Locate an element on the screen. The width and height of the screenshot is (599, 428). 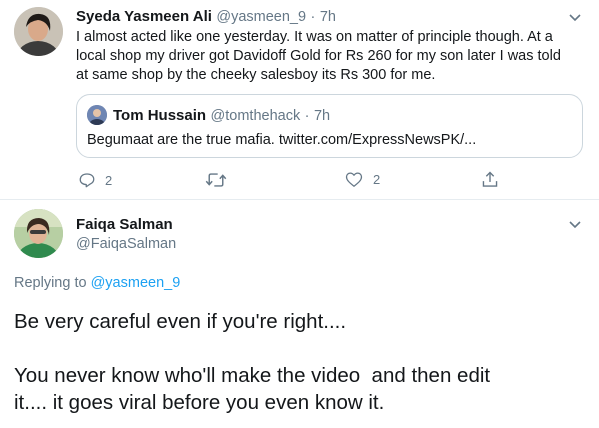
replying-to: Replying to @yasmeen_9 is located at coordinates (97, 283).